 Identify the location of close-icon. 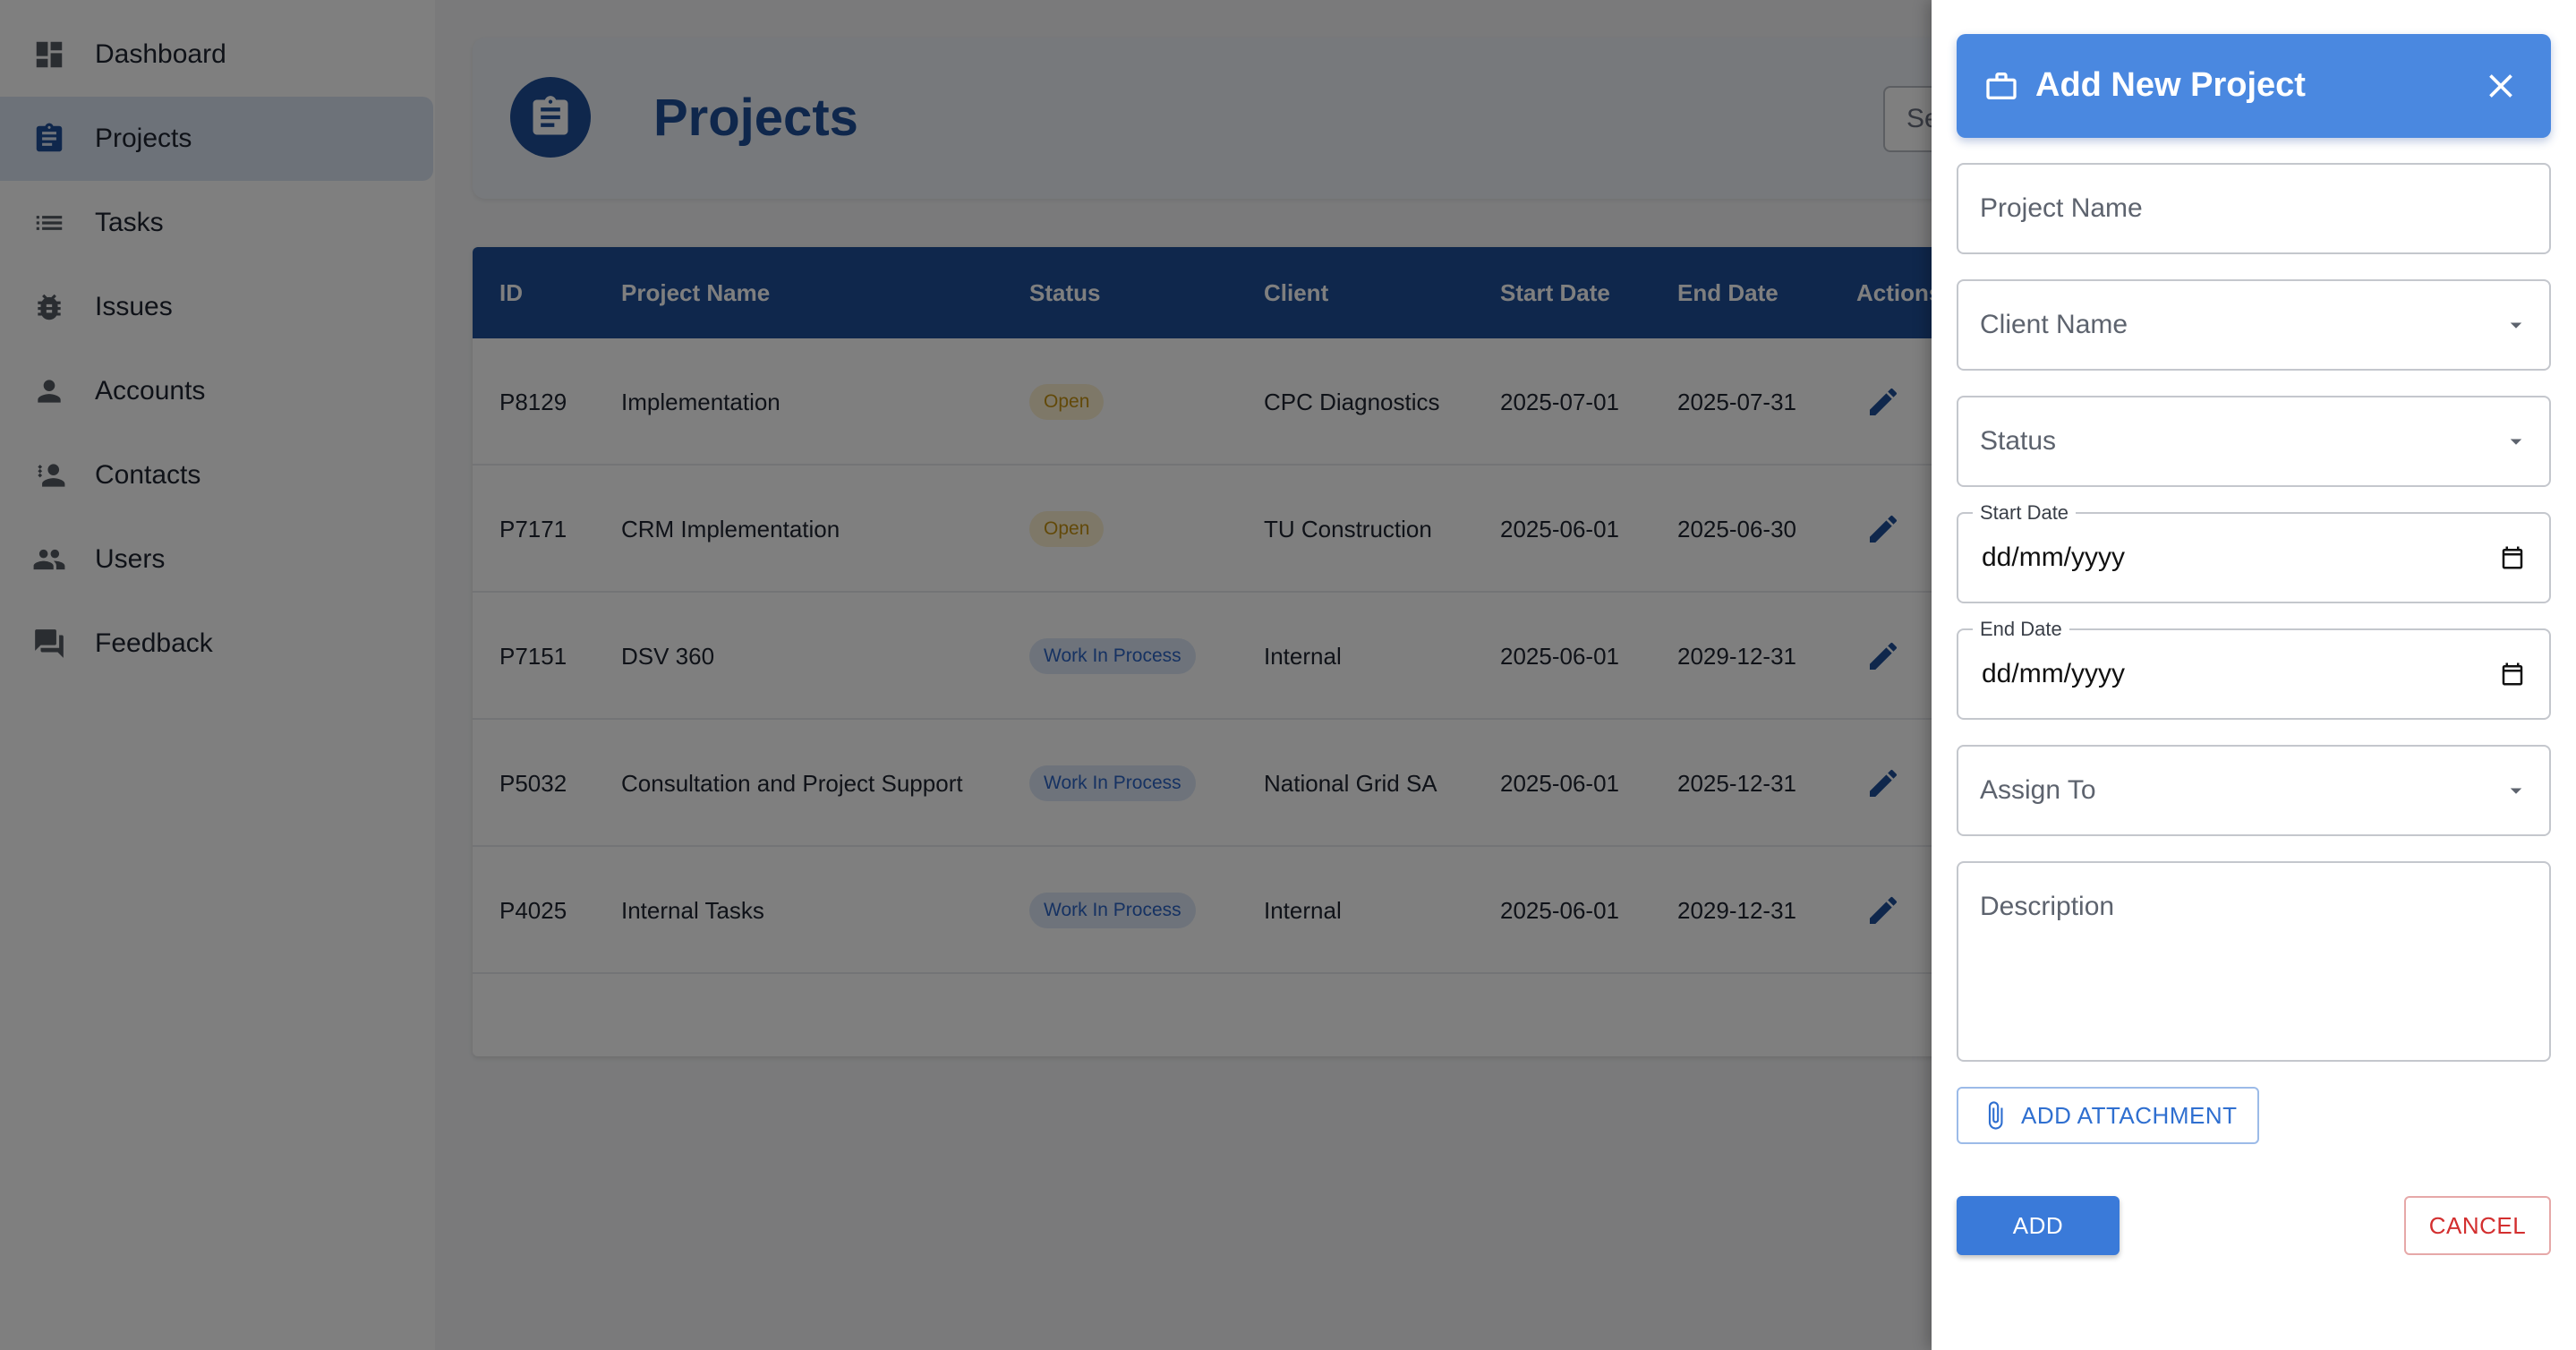
(2501, 86).